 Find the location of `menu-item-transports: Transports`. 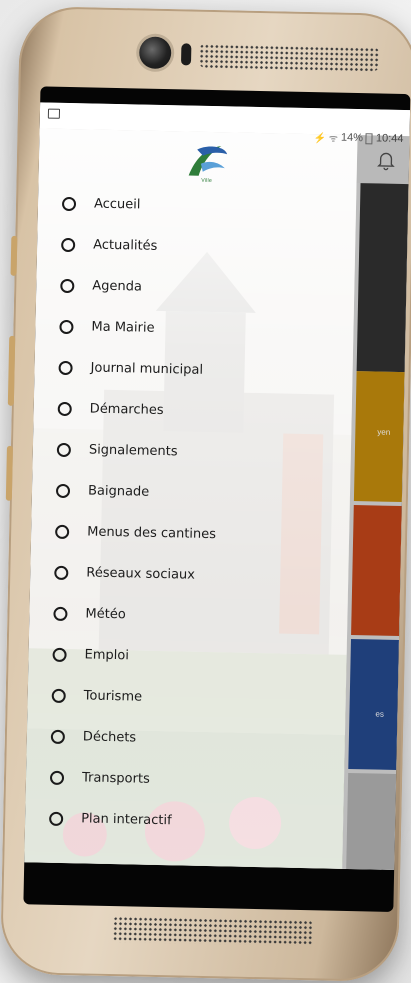

menu-item-transports: Transports is located at coordinates (185, 780).